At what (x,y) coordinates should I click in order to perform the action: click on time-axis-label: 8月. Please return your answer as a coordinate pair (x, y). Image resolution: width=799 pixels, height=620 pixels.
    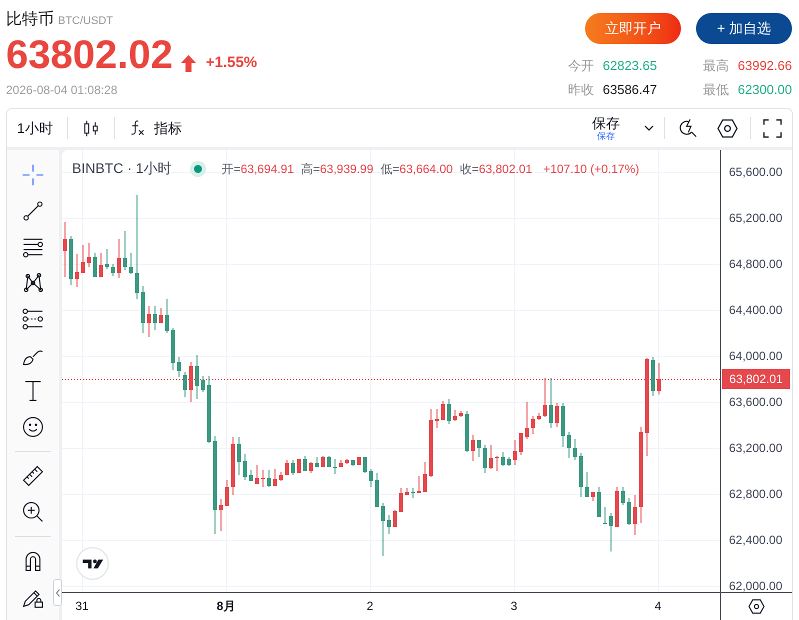
    Looking at the image, I should click on (226, 606).